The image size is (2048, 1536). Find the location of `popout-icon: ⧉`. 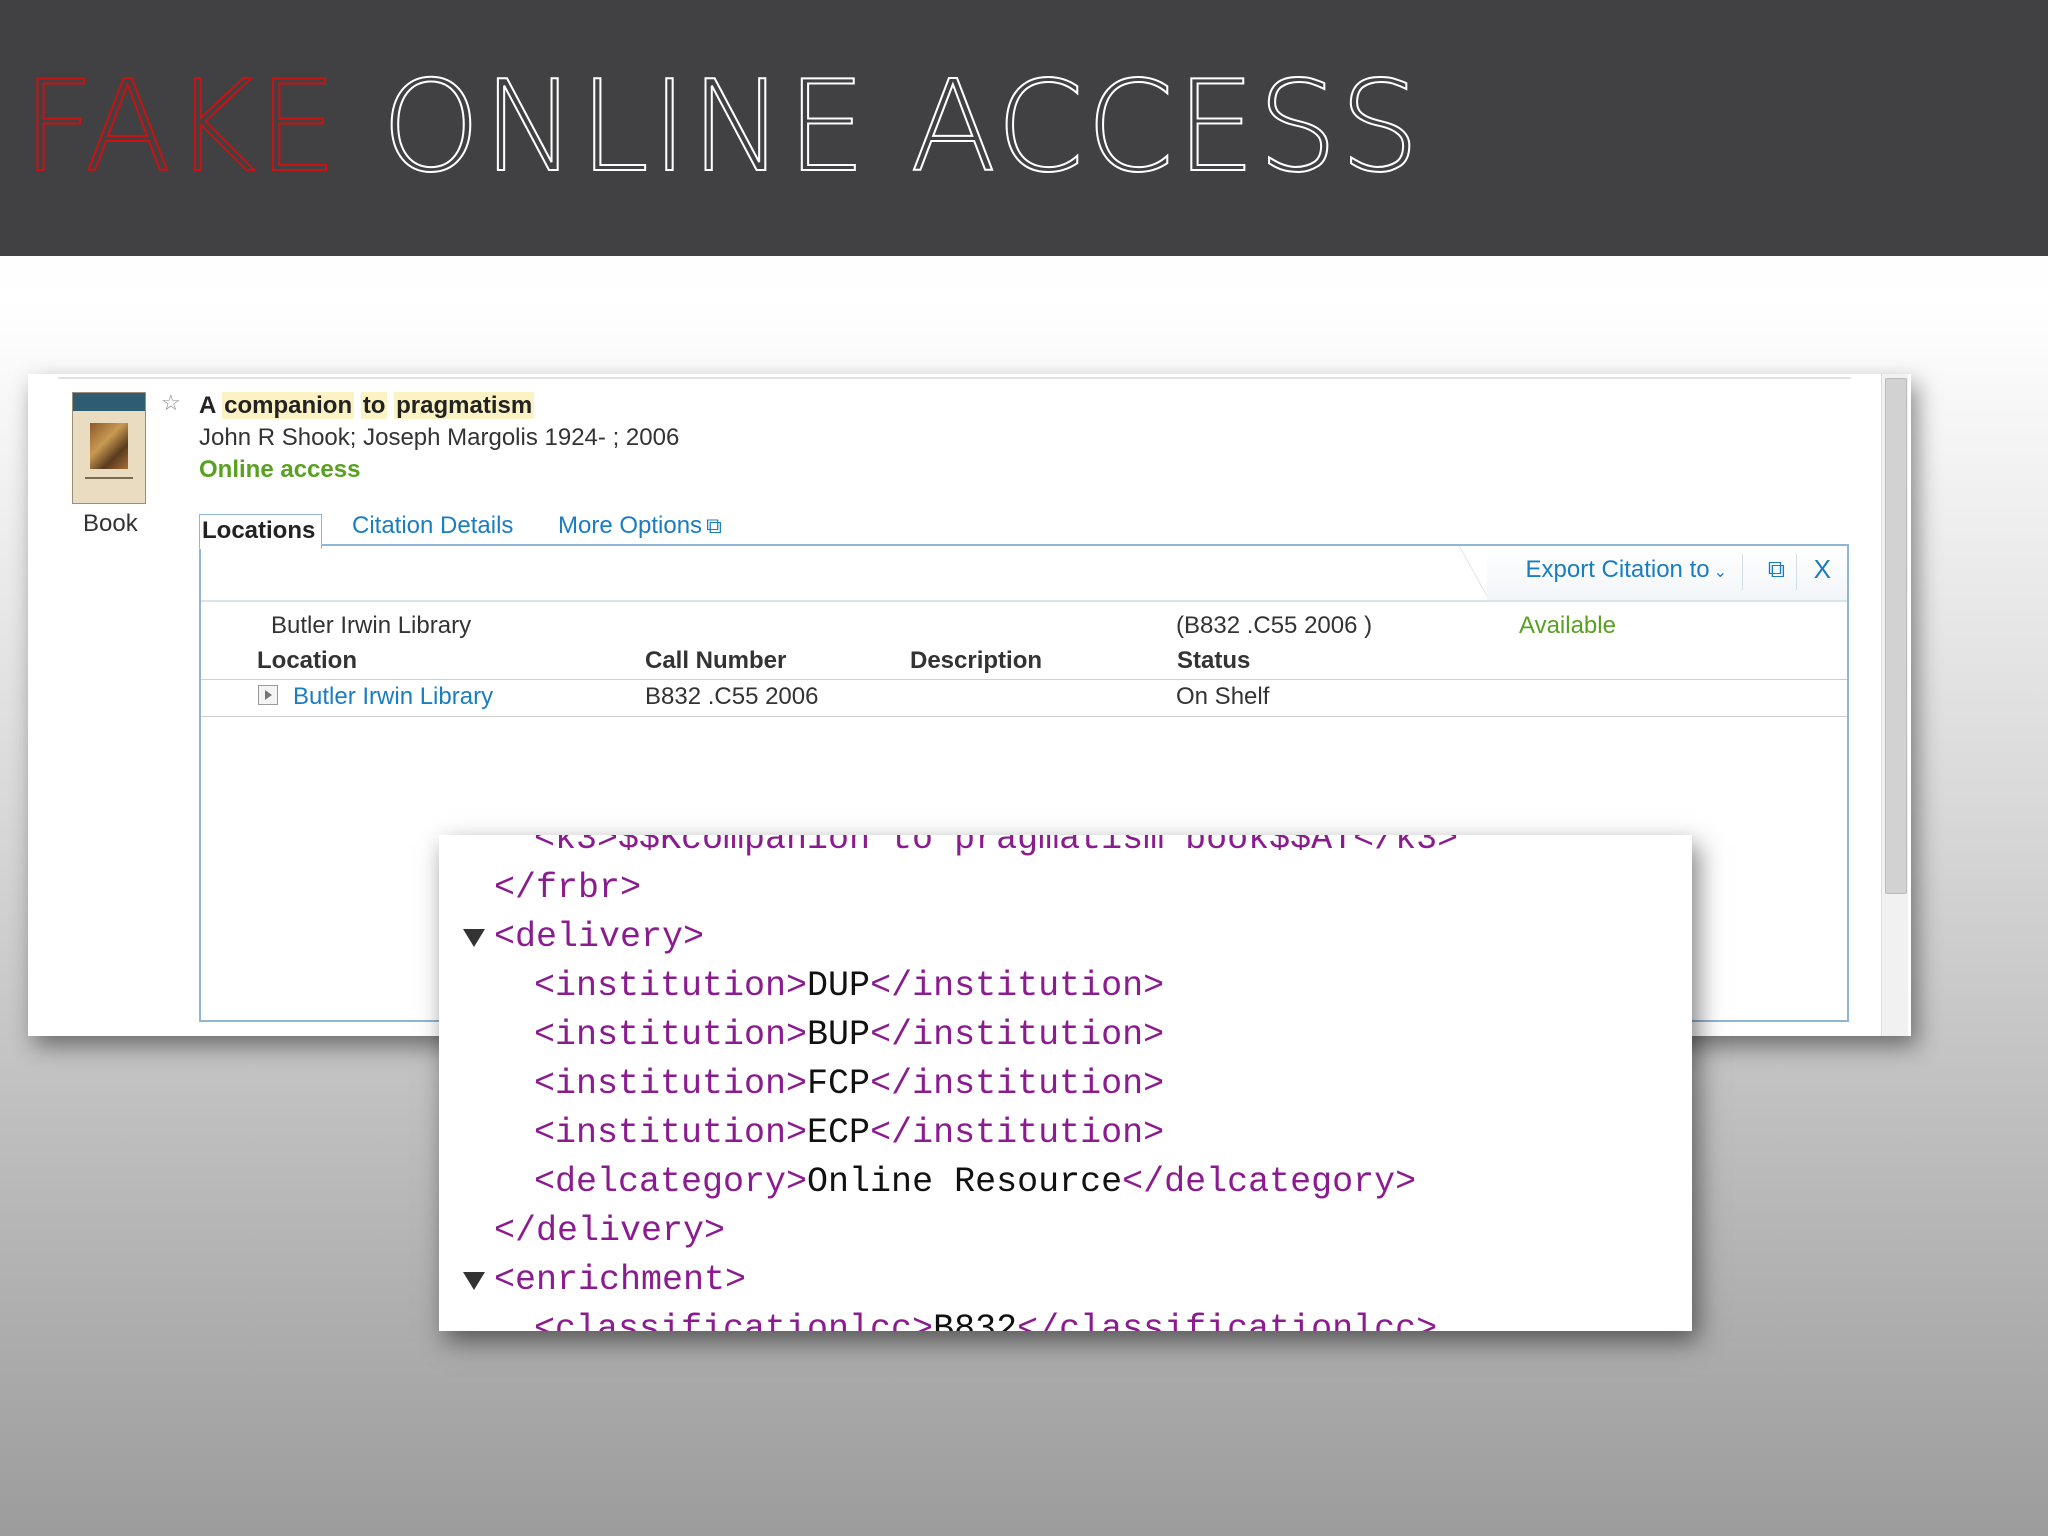

popout-icon: ⧉ is located at coordinates (1776, 570).